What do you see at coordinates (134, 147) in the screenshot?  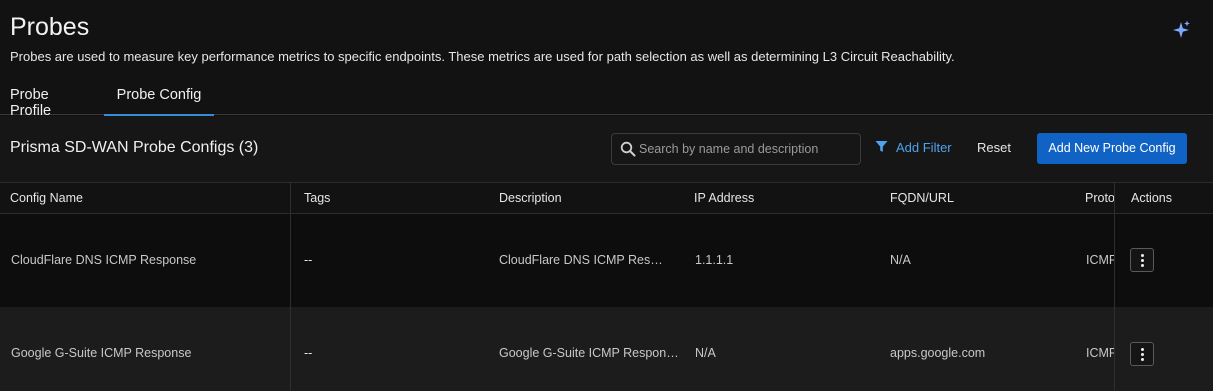 I see `table-title: Prisma SD-WAN Probe Configs (3)` at bounding box center [134, 147].